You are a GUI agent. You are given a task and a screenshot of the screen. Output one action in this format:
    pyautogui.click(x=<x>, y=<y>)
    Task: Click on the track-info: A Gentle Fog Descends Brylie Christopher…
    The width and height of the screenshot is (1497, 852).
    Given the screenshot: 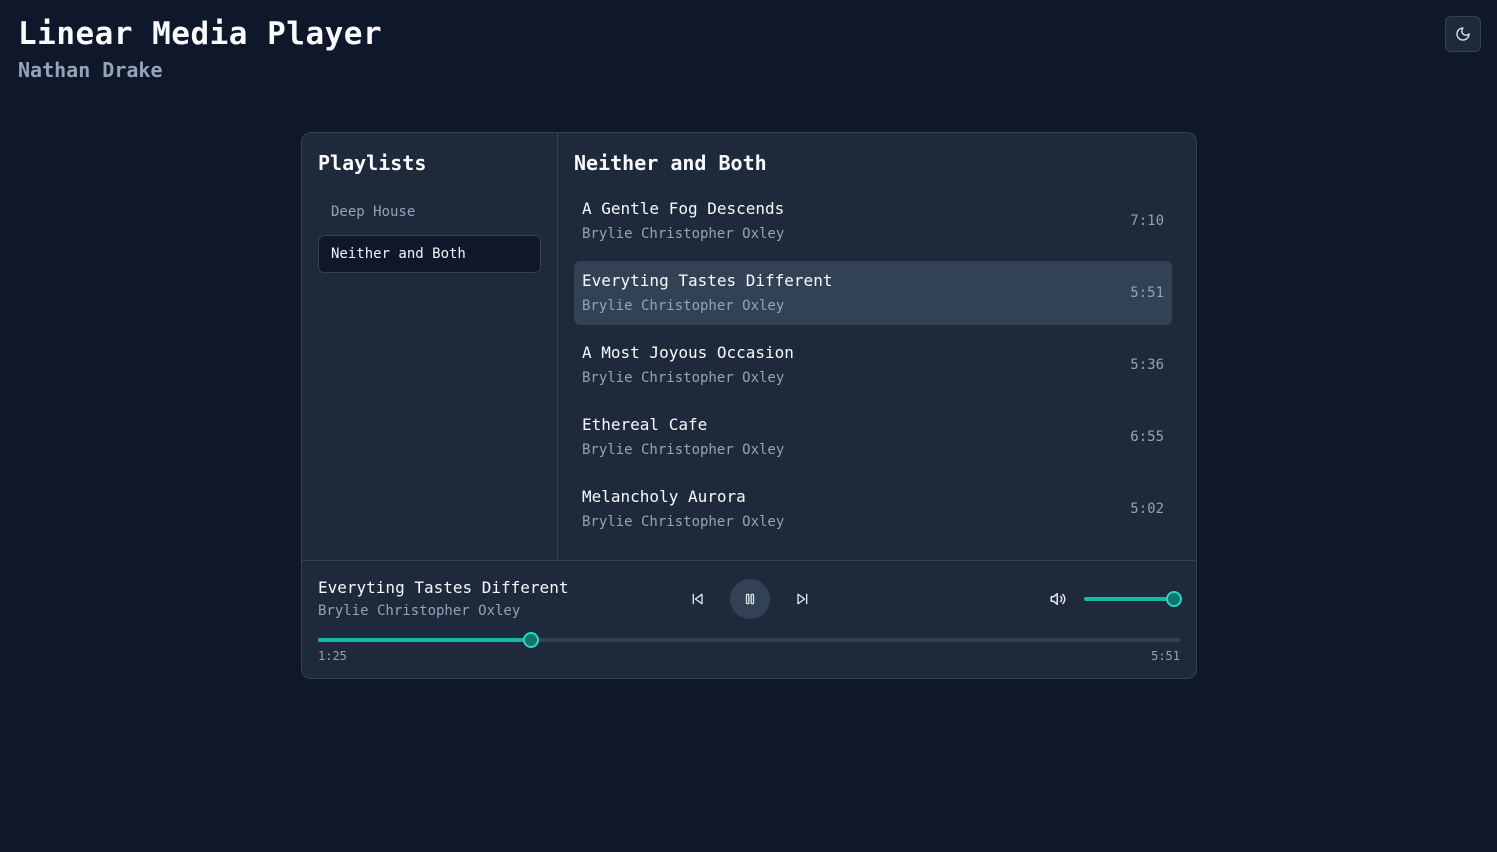 What is the action you would take?
    pyautogui.click(x=683, y=221)
    